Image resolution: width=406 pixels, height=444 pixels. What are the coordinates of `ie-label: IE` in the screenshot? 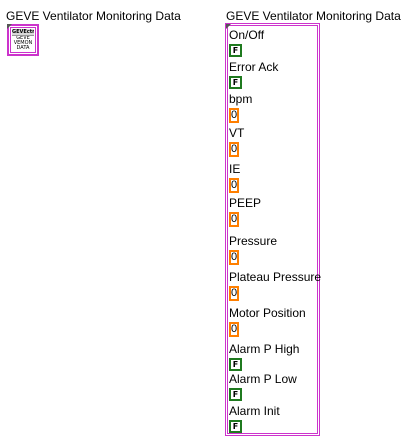 It's located at (235, 169).